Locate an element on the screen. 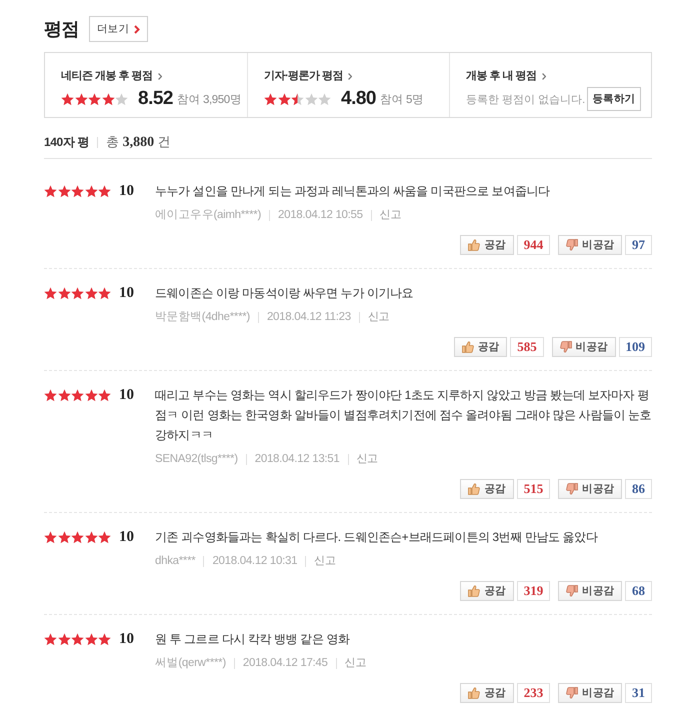  dislike-count: 109 is located at coordinates (635, 347).